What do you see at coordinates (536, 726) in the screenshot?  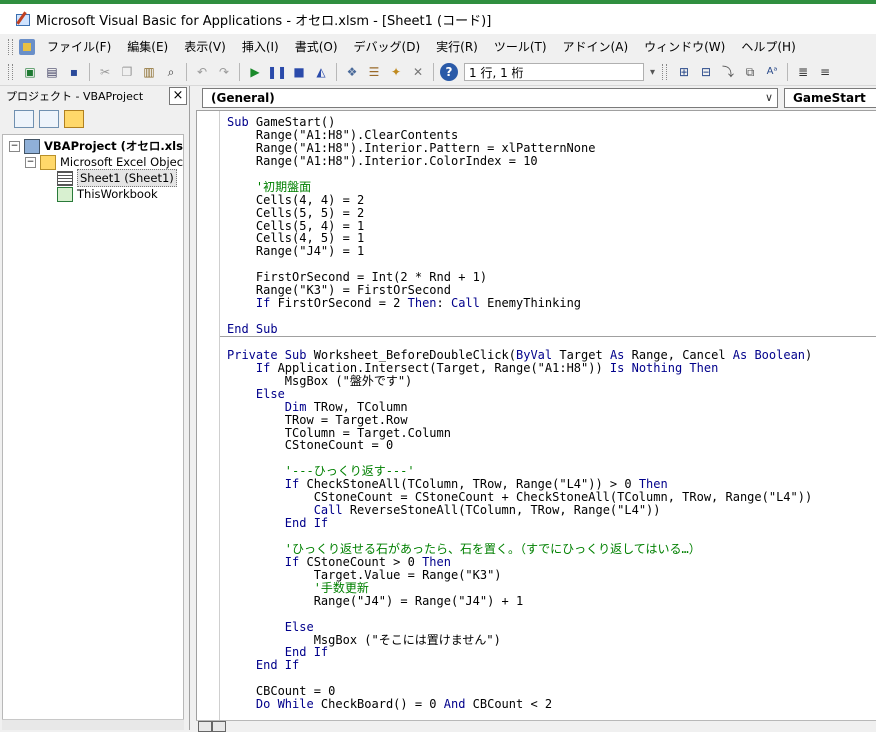 I see `code-window-footer` at bounding box center [536, 726].